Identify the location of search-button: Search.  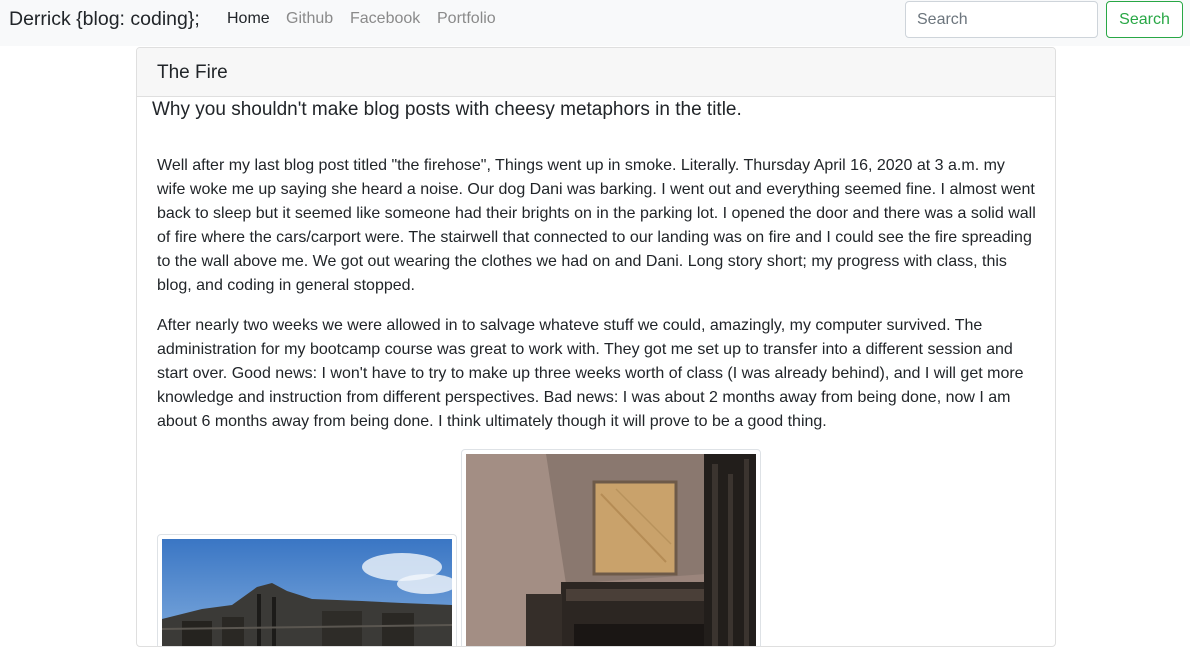
(1144, 19).